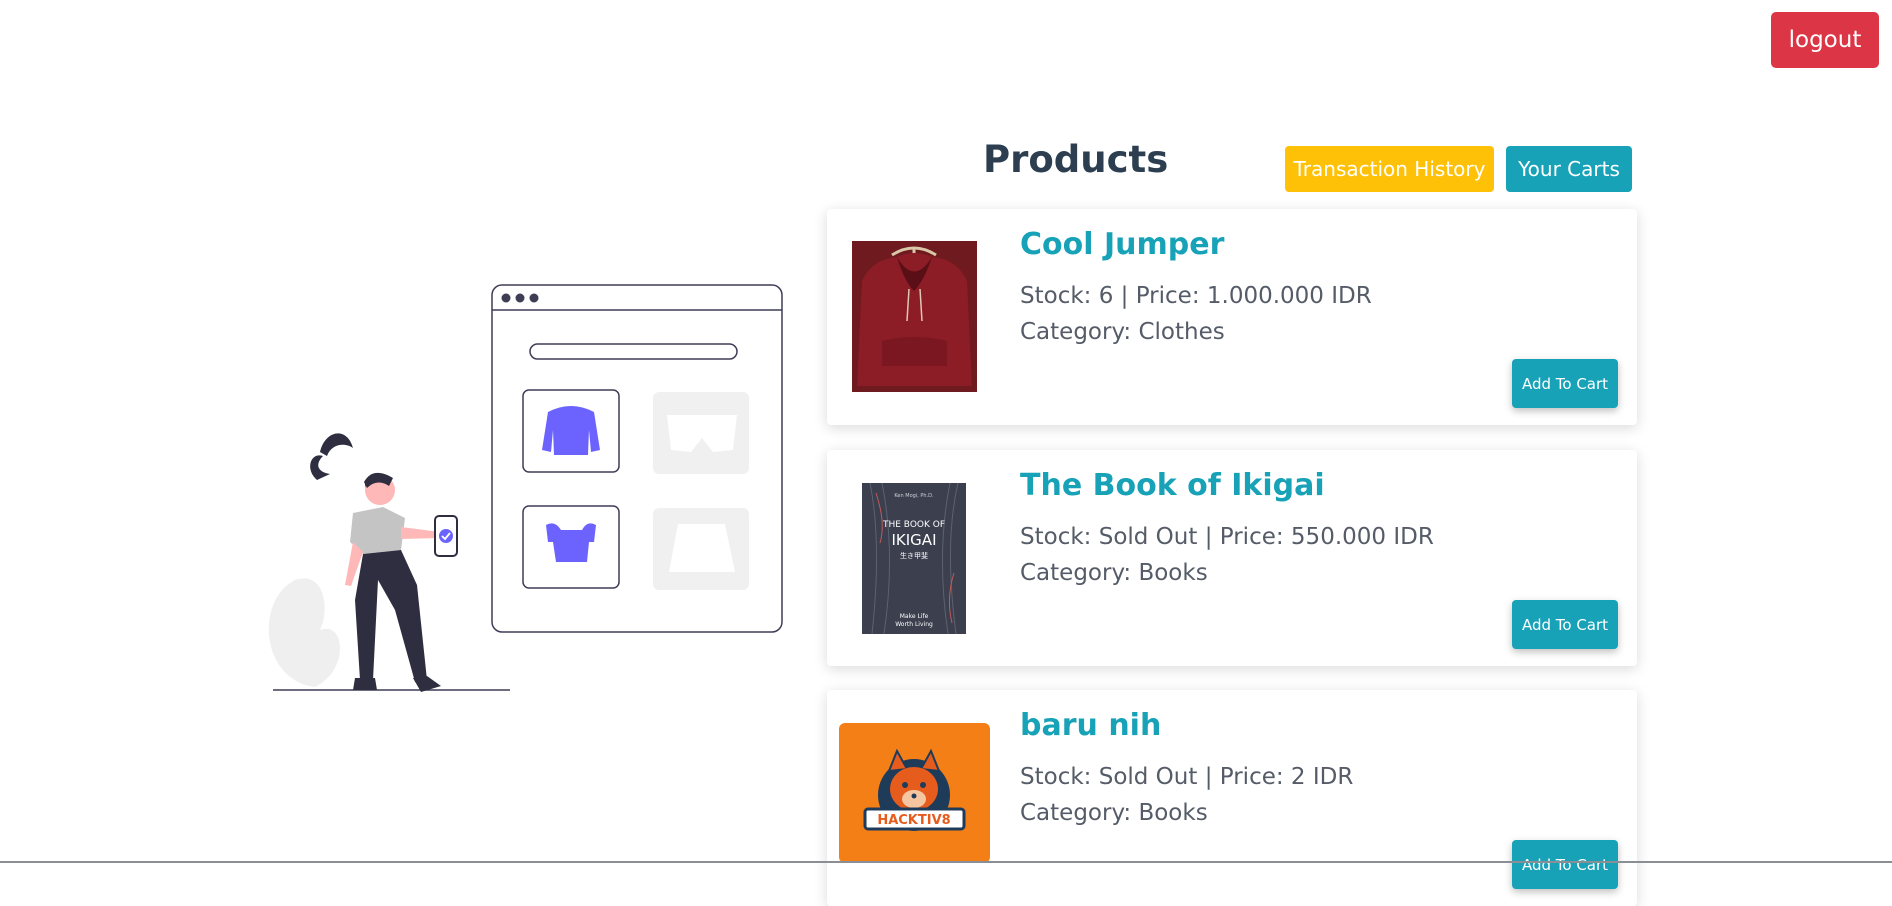 The width and height of the screenshot is (1892, 906). What do you see at coordinates (913, 525) in the screenshot?
I see `svg-text: THE BOOK OF` at bounding box center [913, 525].